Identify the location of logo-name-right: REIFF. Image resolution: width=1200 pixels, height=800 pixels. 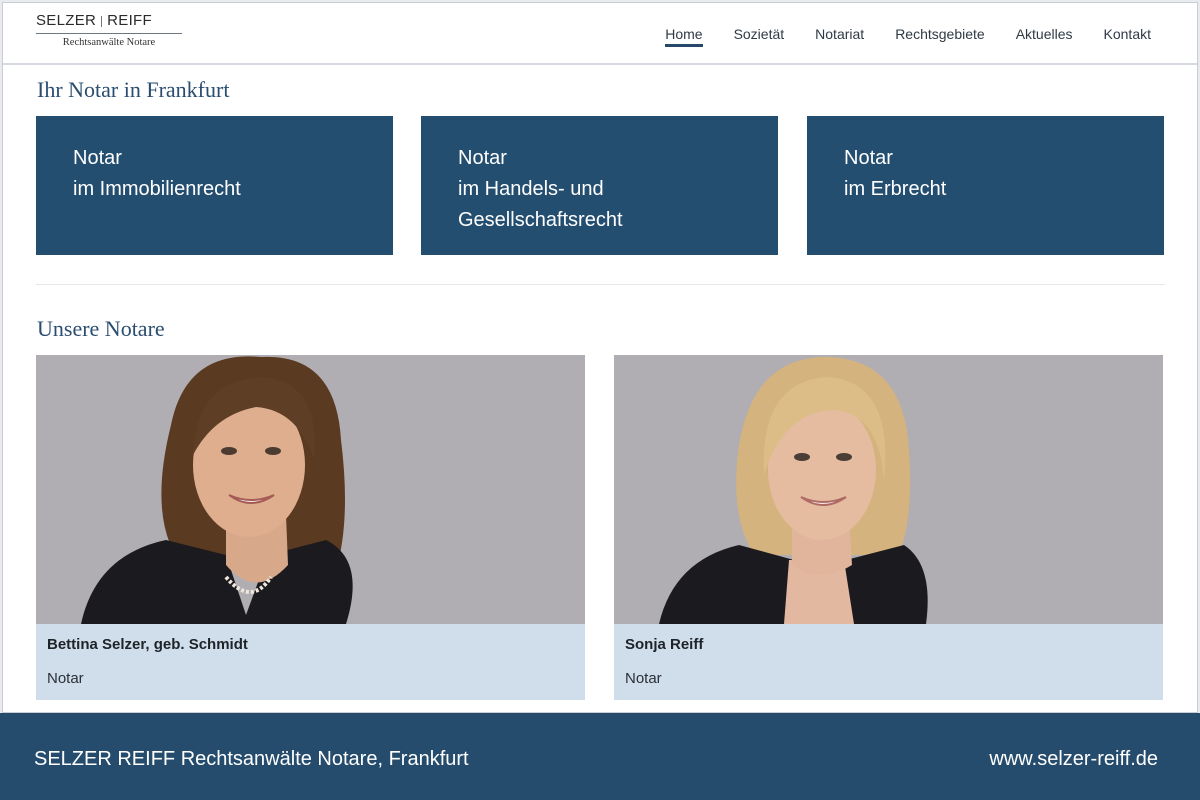
(129, 20).